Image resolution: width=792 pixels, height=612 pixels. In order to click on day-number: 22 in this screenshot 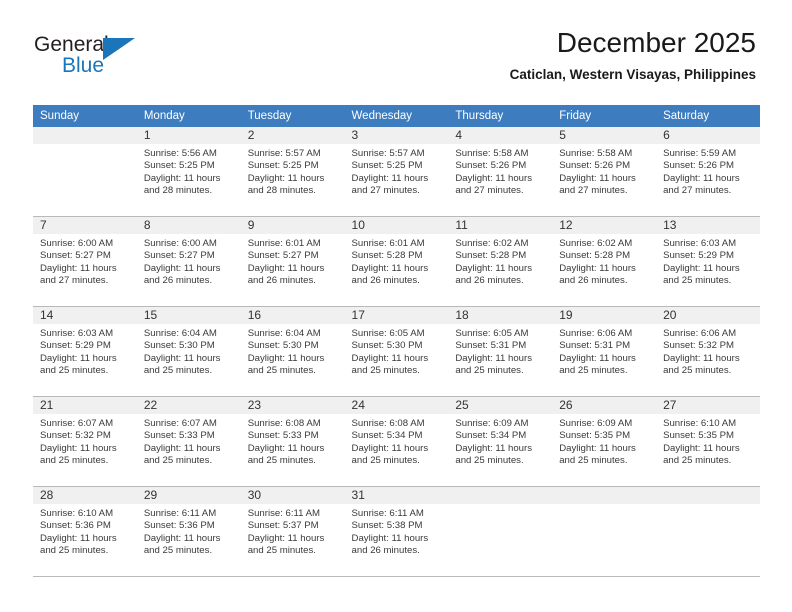, I will do `click(188, 405)`.